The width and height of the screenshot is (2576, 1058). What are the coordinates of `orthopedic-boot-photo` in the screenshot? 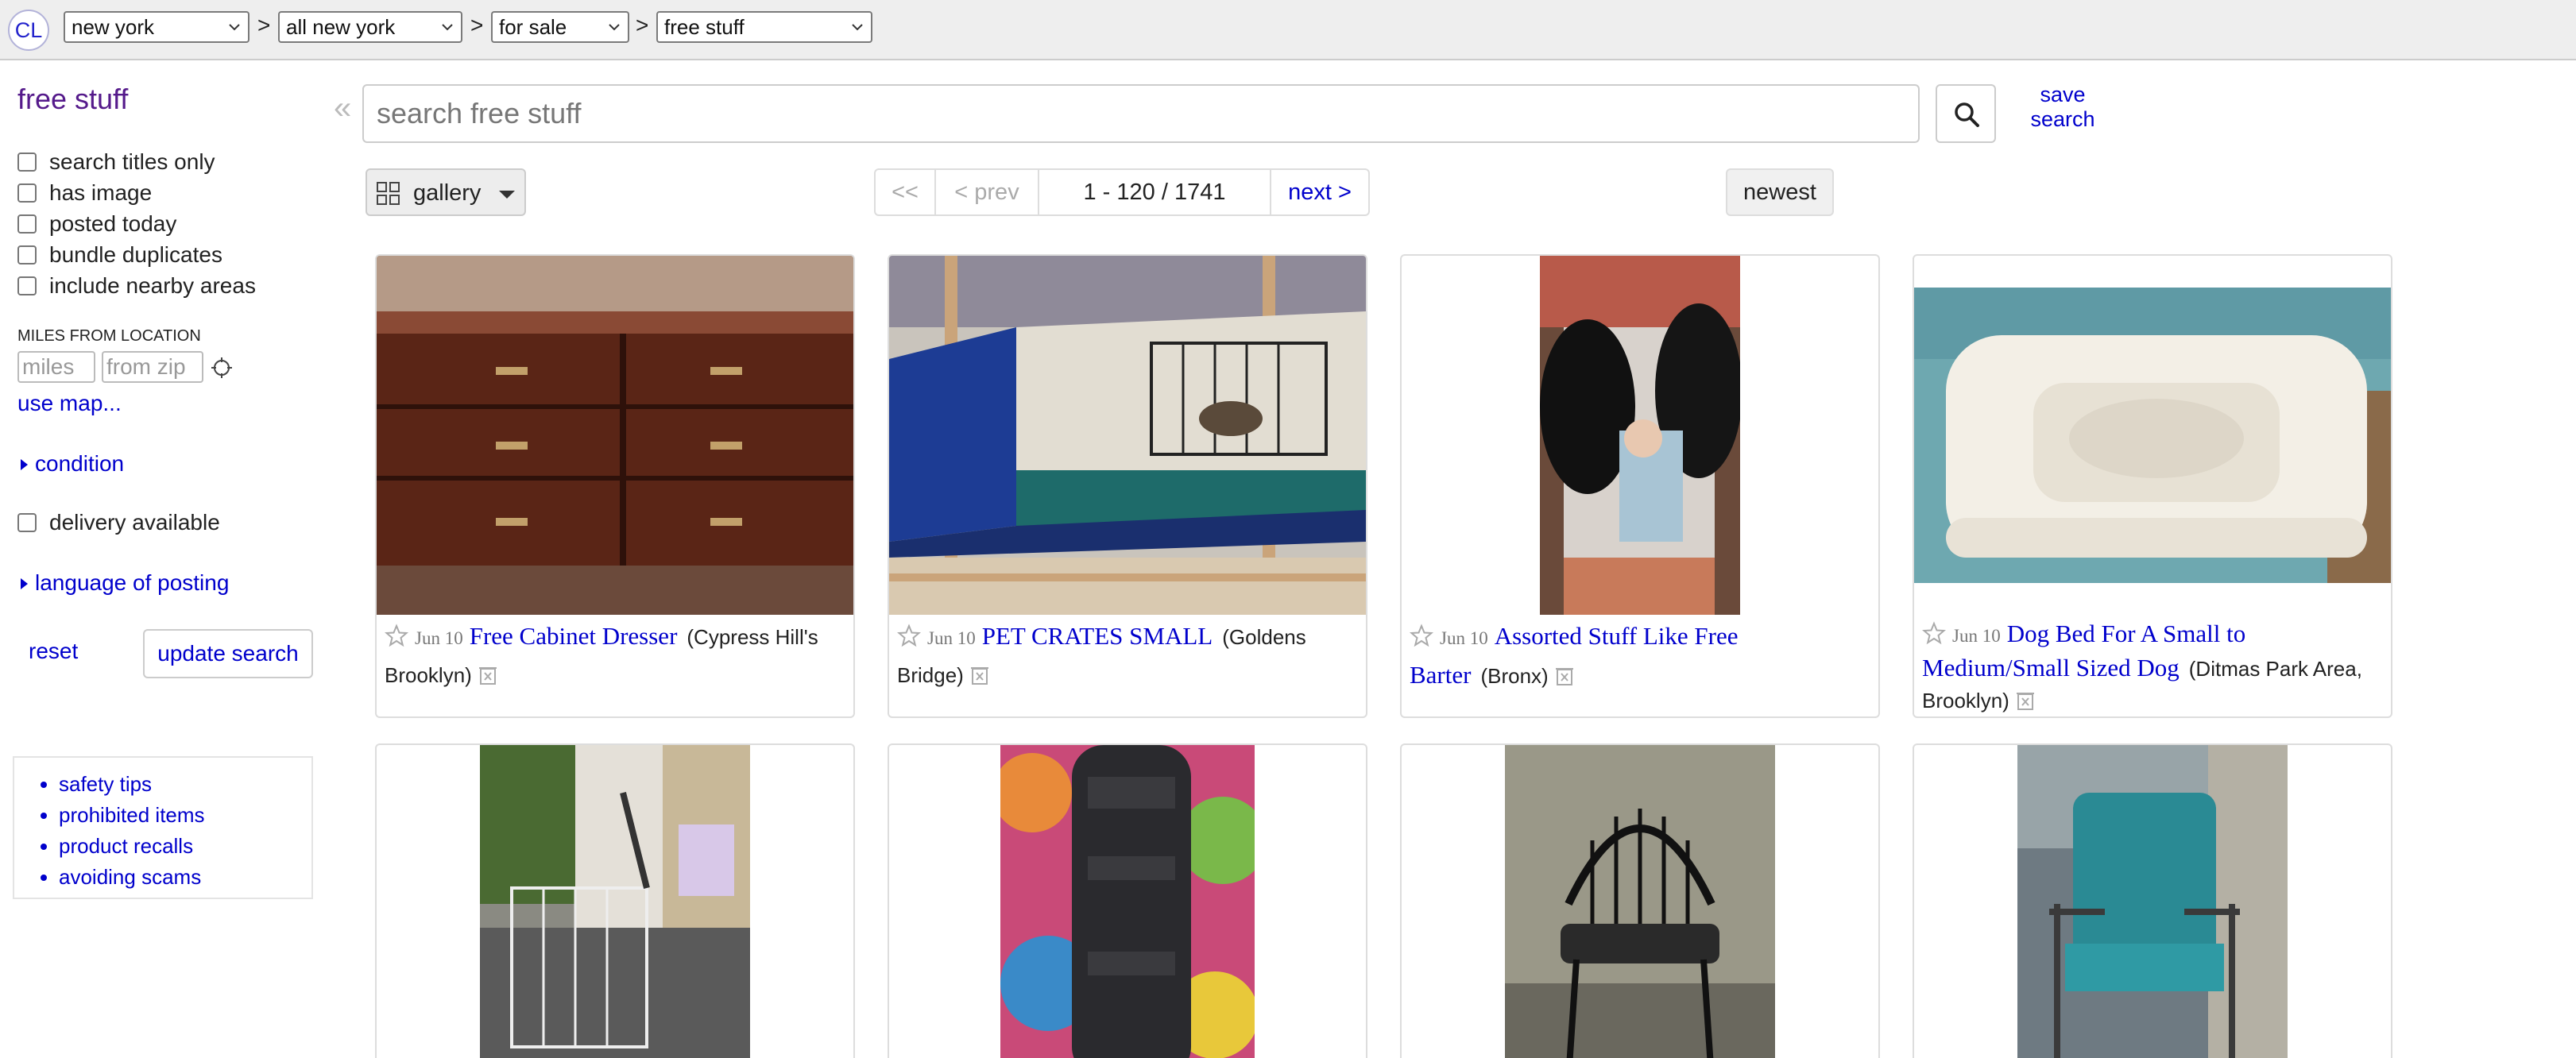 It's located at (1127, 901).